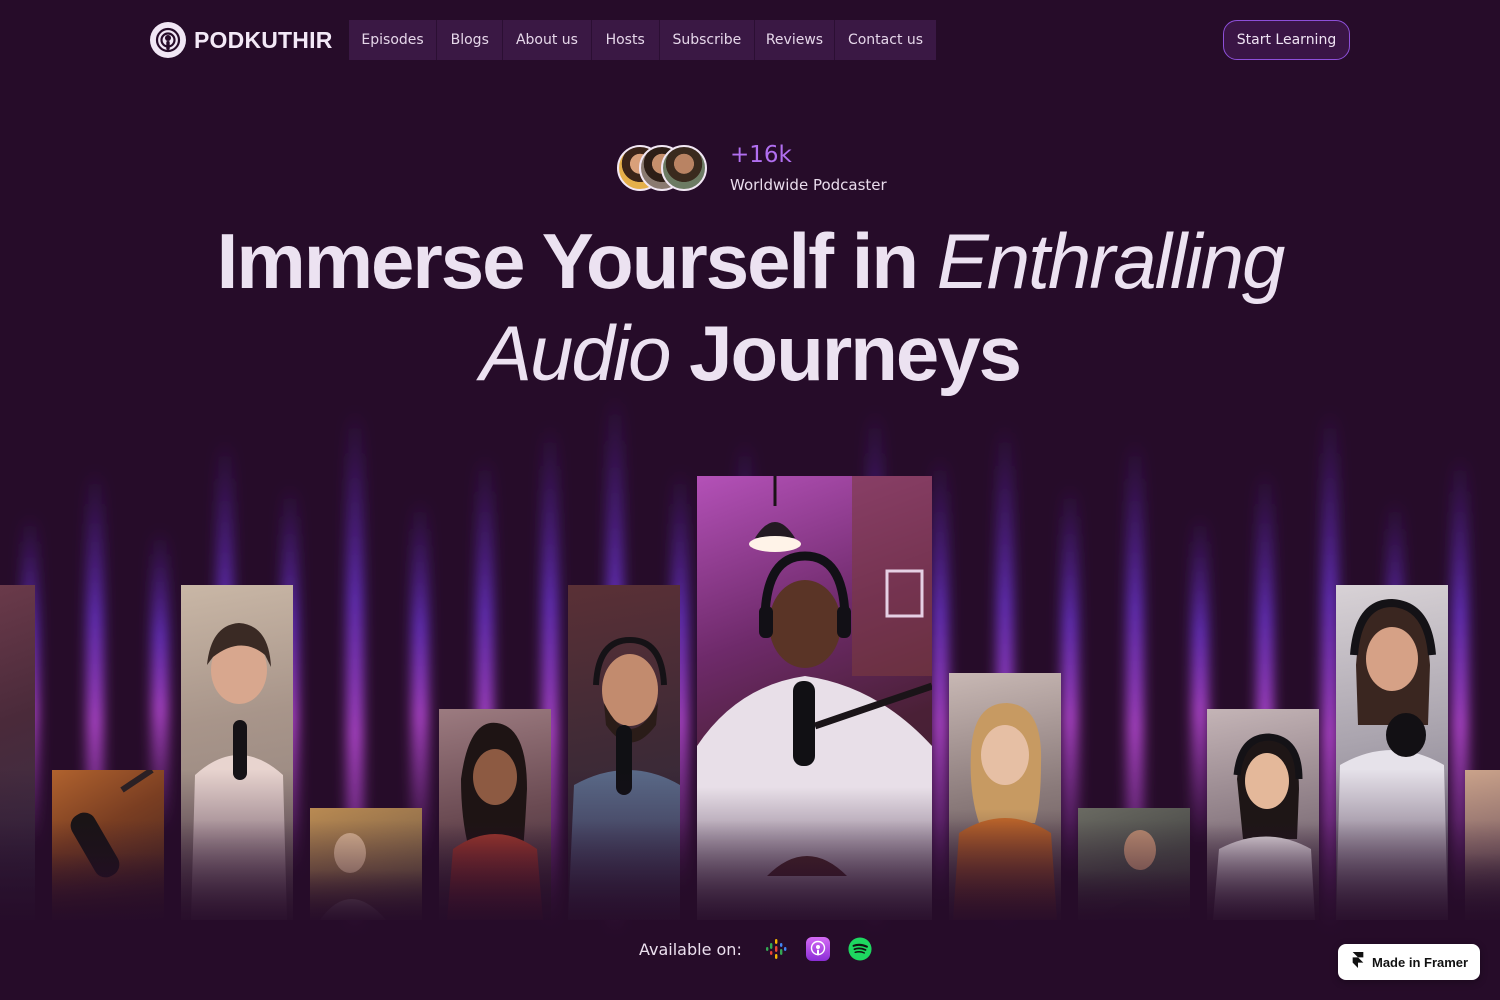  Describe the element at coordinates (470, 40) in the screenshot. I see `nav-item-blogs: Blogs` at that location.